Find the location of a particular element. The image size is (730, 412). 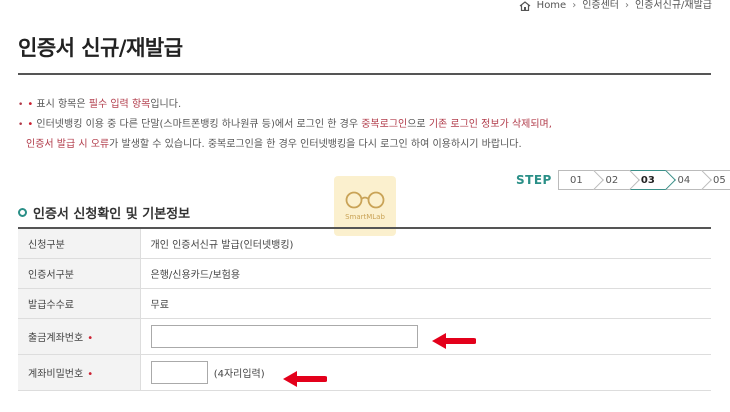

table-row: 발급수수료 무료 is located at coordinates (364, 303).